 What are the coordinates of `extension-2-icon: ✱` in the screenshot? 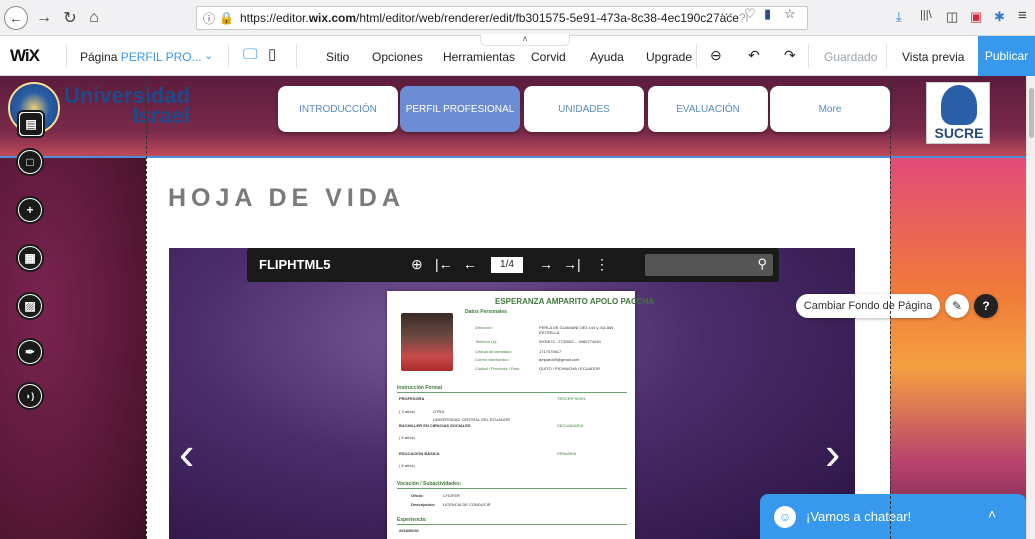 It's located at (999, 17).